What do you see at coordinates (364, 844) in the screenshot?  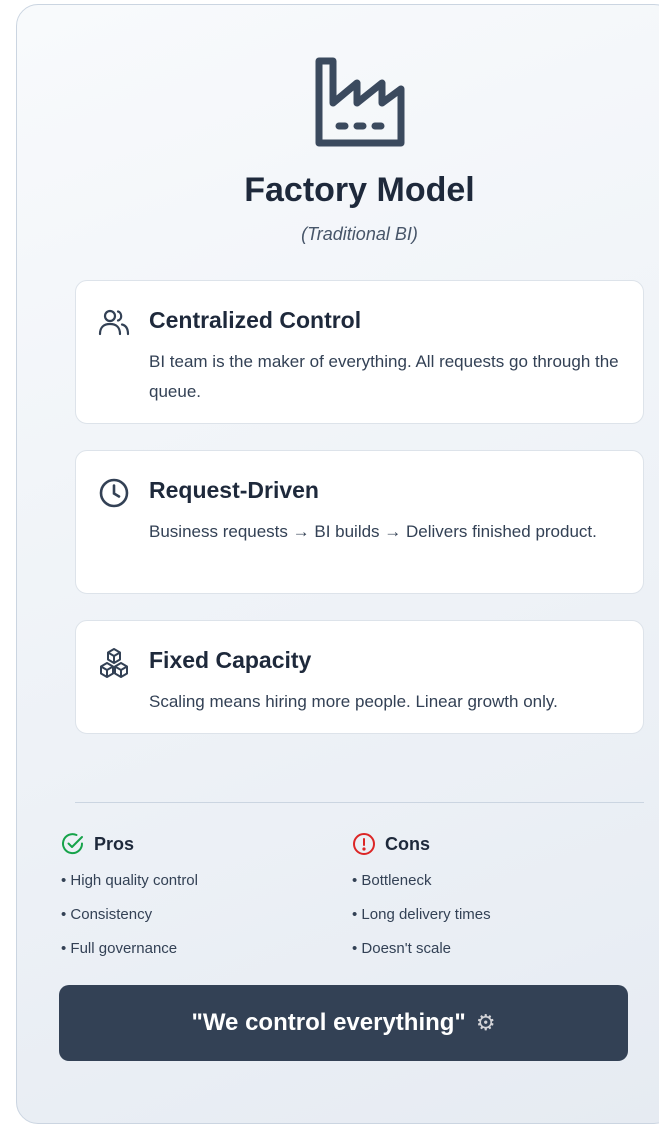 I see `alert-circle-icon` at bounding box center [364, 844].